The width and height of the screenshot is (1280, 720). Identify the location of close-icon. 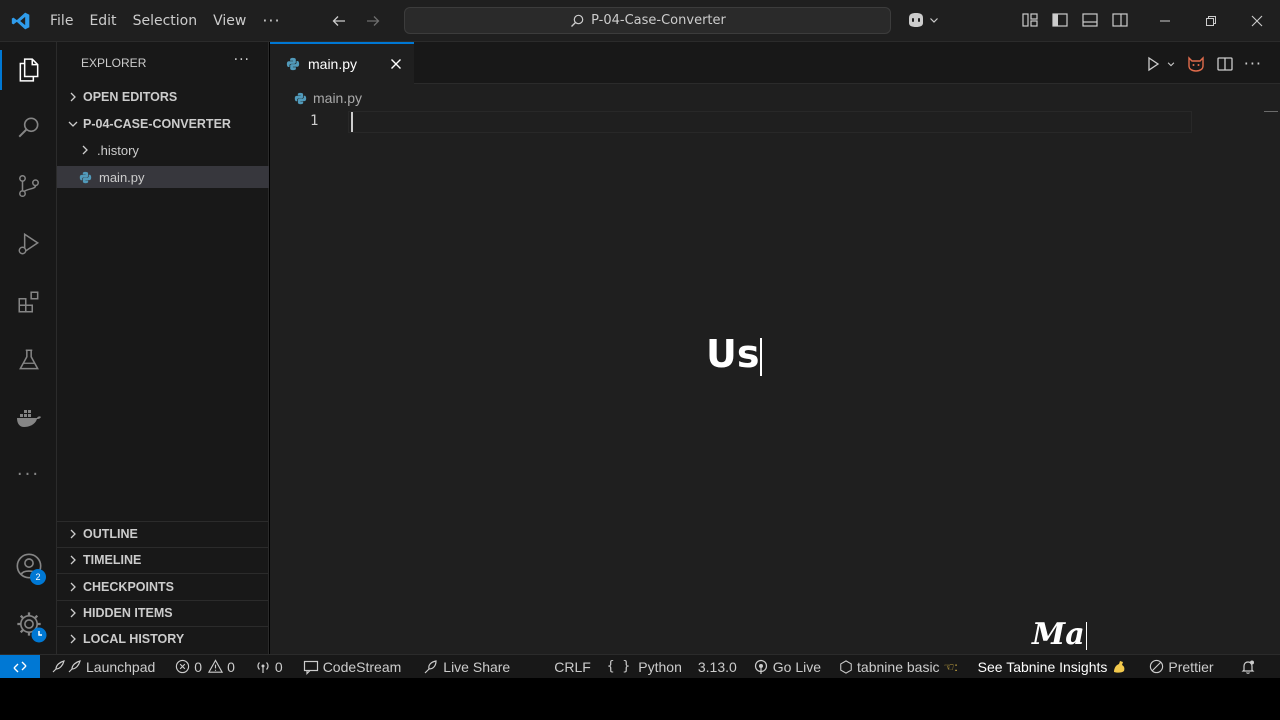
(396, 64).